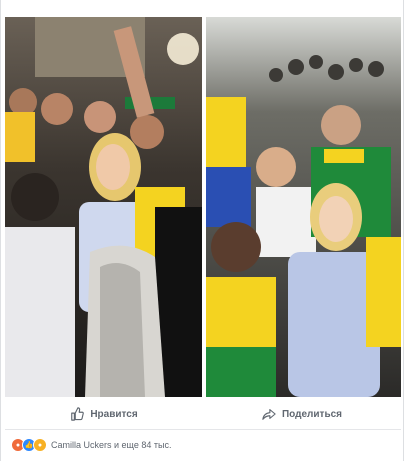  Describe the element at coordinates (269, 414) in the screenshot. I see `share-arrow-icon` at that location.